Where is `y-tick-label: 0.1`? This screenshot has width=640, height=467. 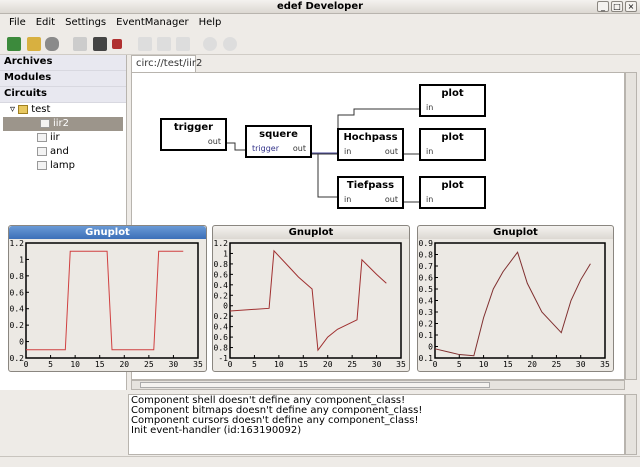
y-tick-label: 0.1 is located at coordinates (426, 335).